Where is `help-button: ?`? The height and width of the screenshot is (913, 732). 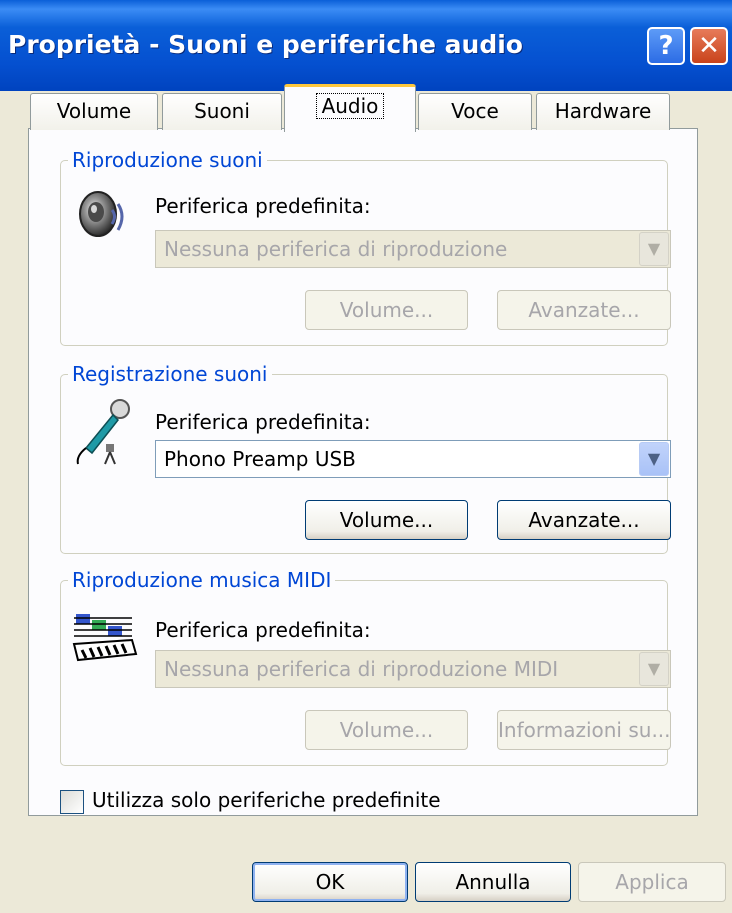 help-button: ? is located at coordinates (666, 46).